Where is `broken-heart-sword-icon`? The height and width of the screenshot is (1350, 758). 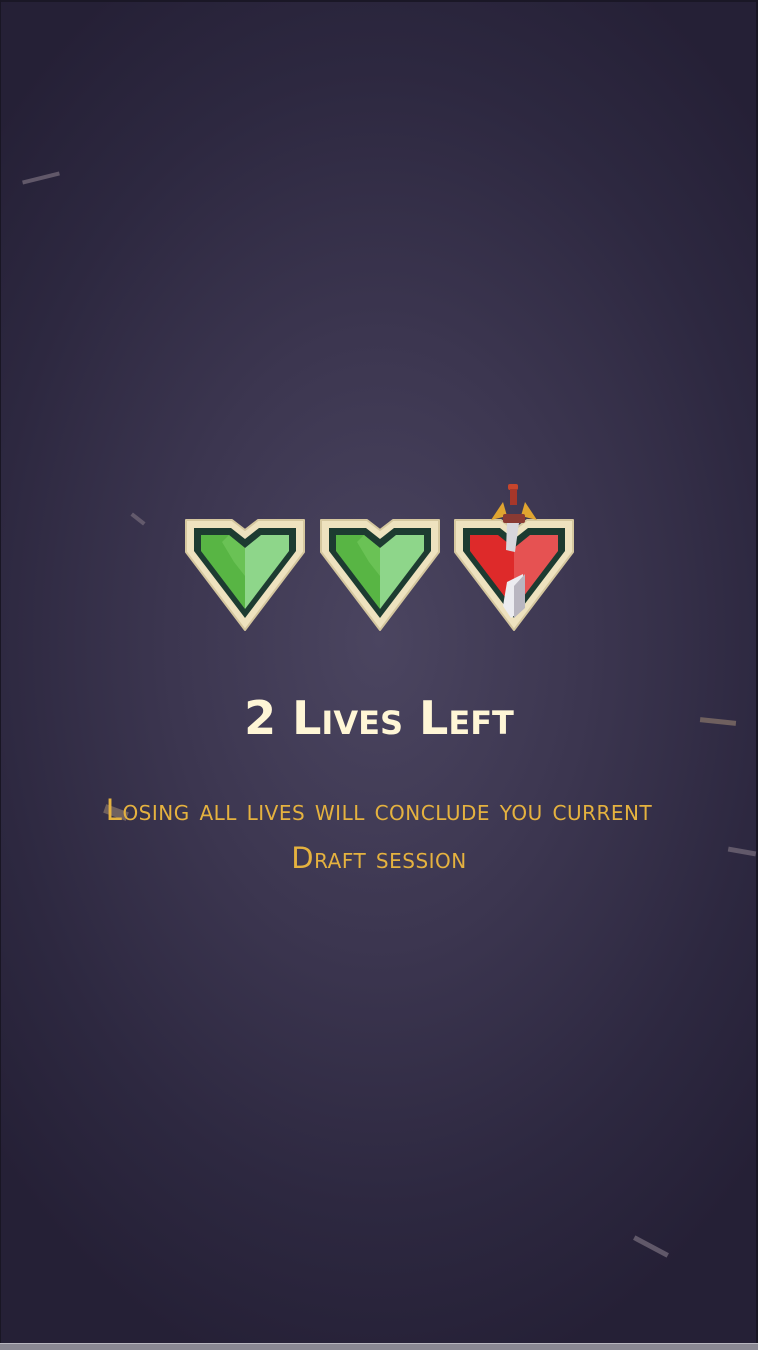
broken-heart-sword-icon is located at coordinates (514, 557).